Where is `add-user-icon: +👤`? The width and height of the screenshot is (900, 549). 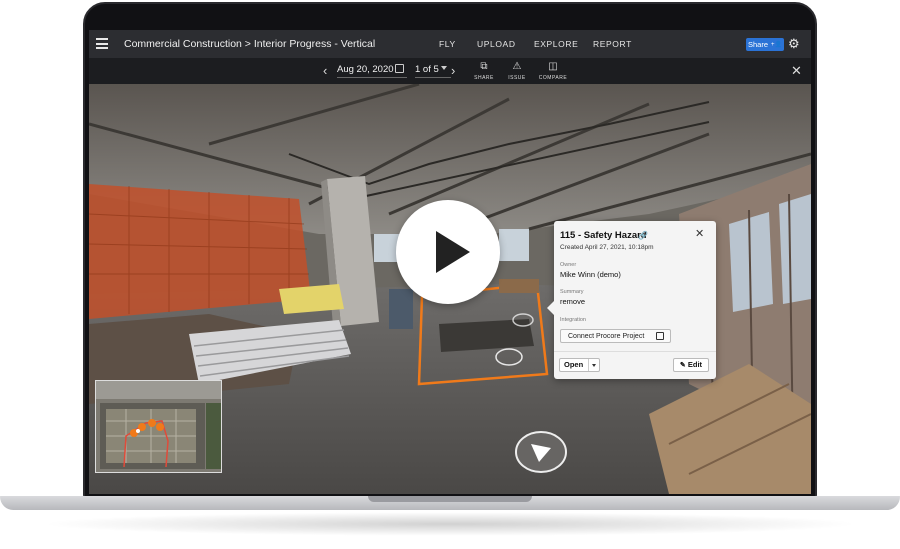
add-user-icon: +👤 is located at coordinates (776, 45).